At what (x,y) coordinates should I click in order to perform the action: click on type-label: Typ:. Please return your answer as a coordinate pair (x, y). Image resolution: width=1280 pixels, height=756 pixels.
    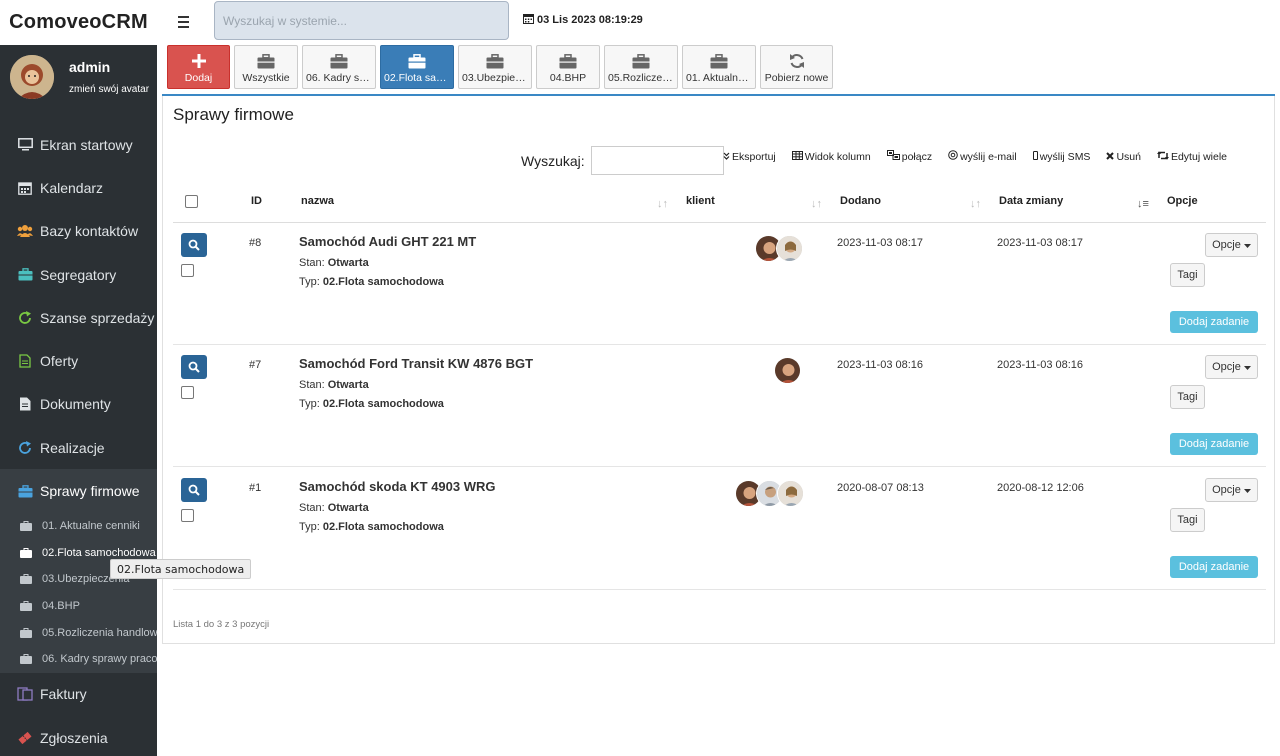
    Looking at the image, I should click on (309, 527).